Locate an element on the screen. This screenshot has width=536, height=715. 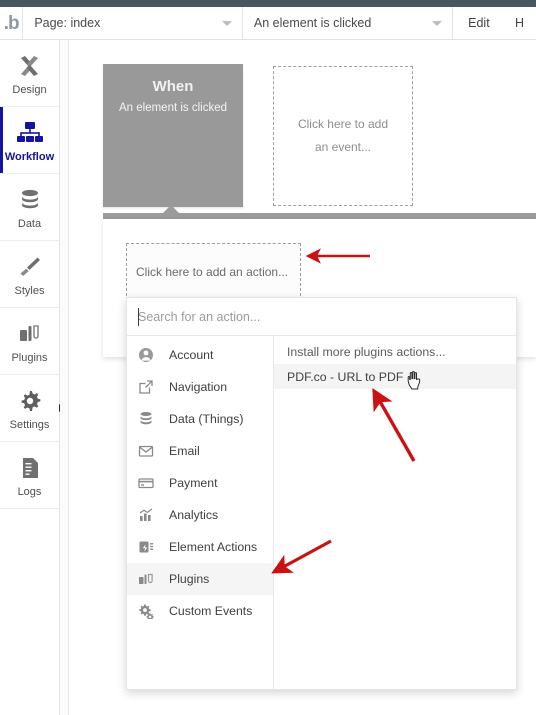
event-select-label: An element is clicked is located at coordinates (312, 23).